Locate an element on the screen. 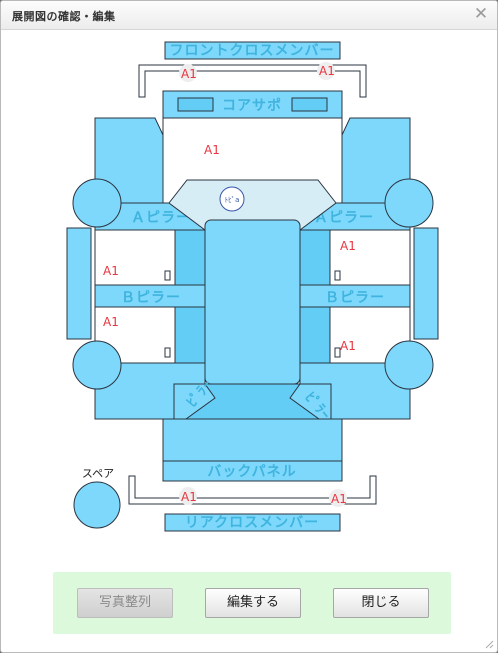 This screenshot has width=498, height=653. edit-button: 編集する is located at coordinates (253, 603).